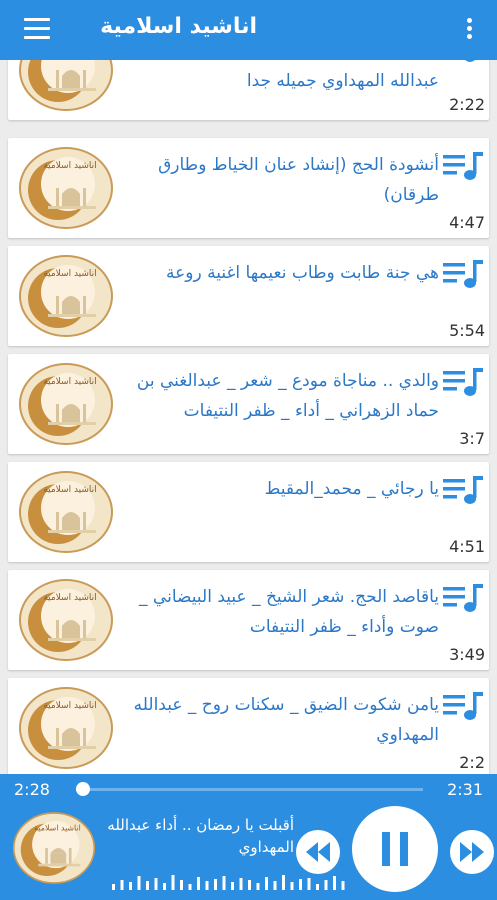 The width and height of the screenshot is (497, 900). I want to click on app-title: اناشيد اسلامية, so click(178, 26).